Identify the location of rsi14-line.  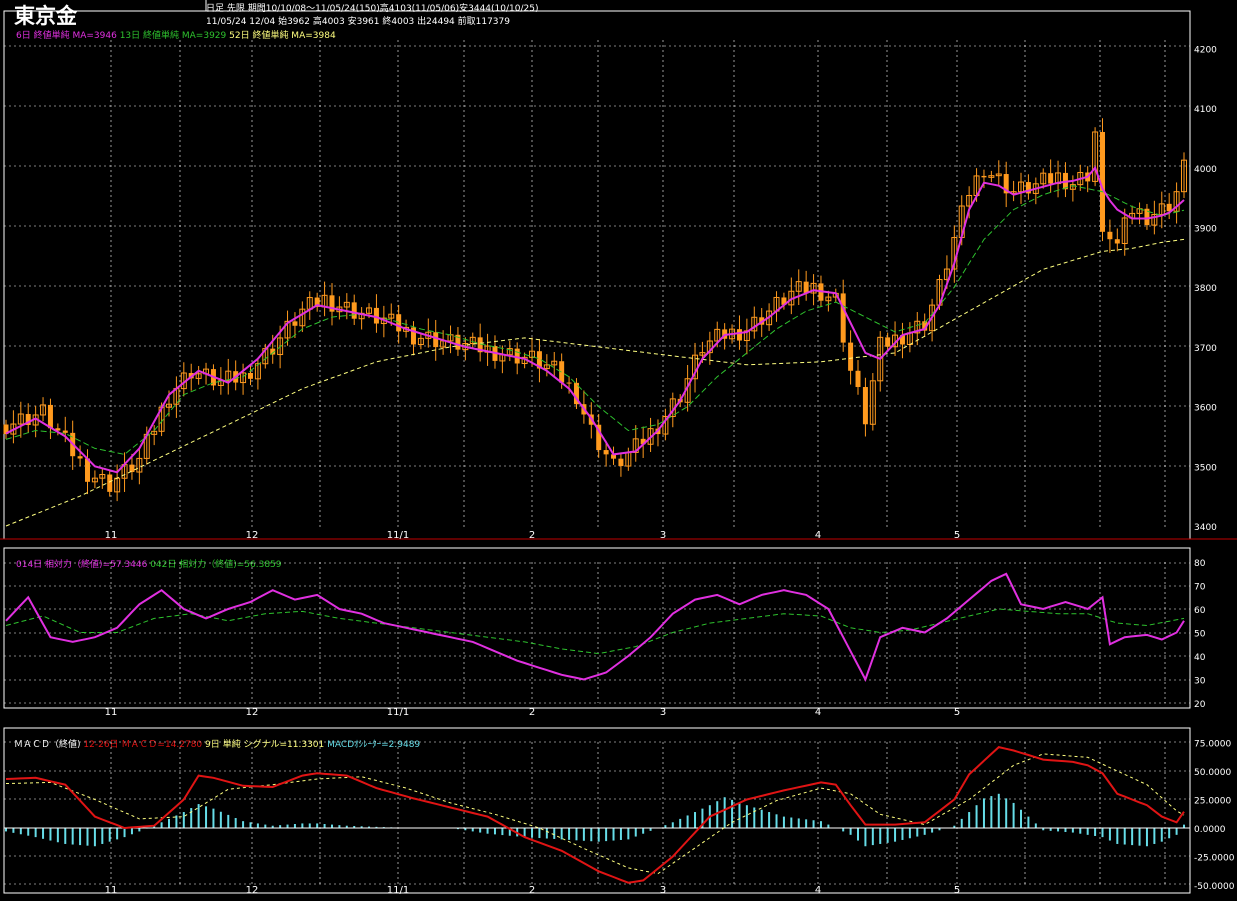
(595, 627).